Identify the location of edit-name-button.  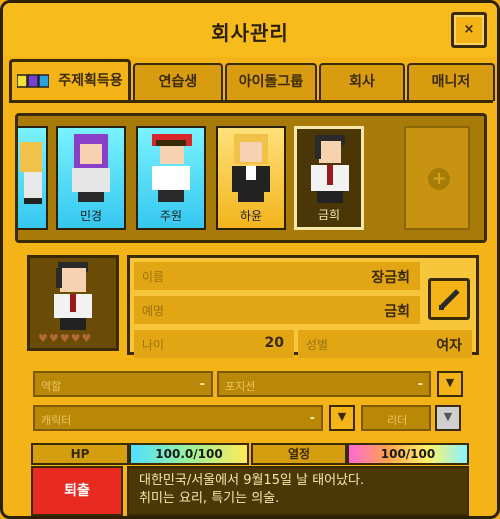
(449, 299).